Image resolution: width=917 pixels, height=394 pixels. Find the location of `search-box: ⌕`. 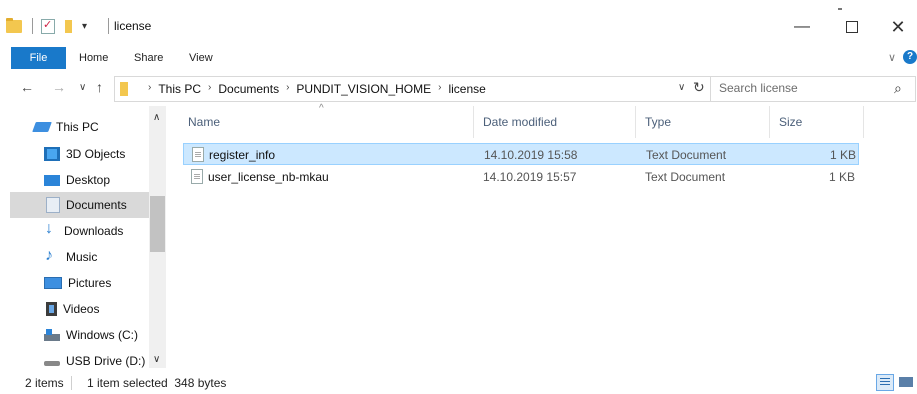

search-box: ⌕ is located at coordinates (813, 89).